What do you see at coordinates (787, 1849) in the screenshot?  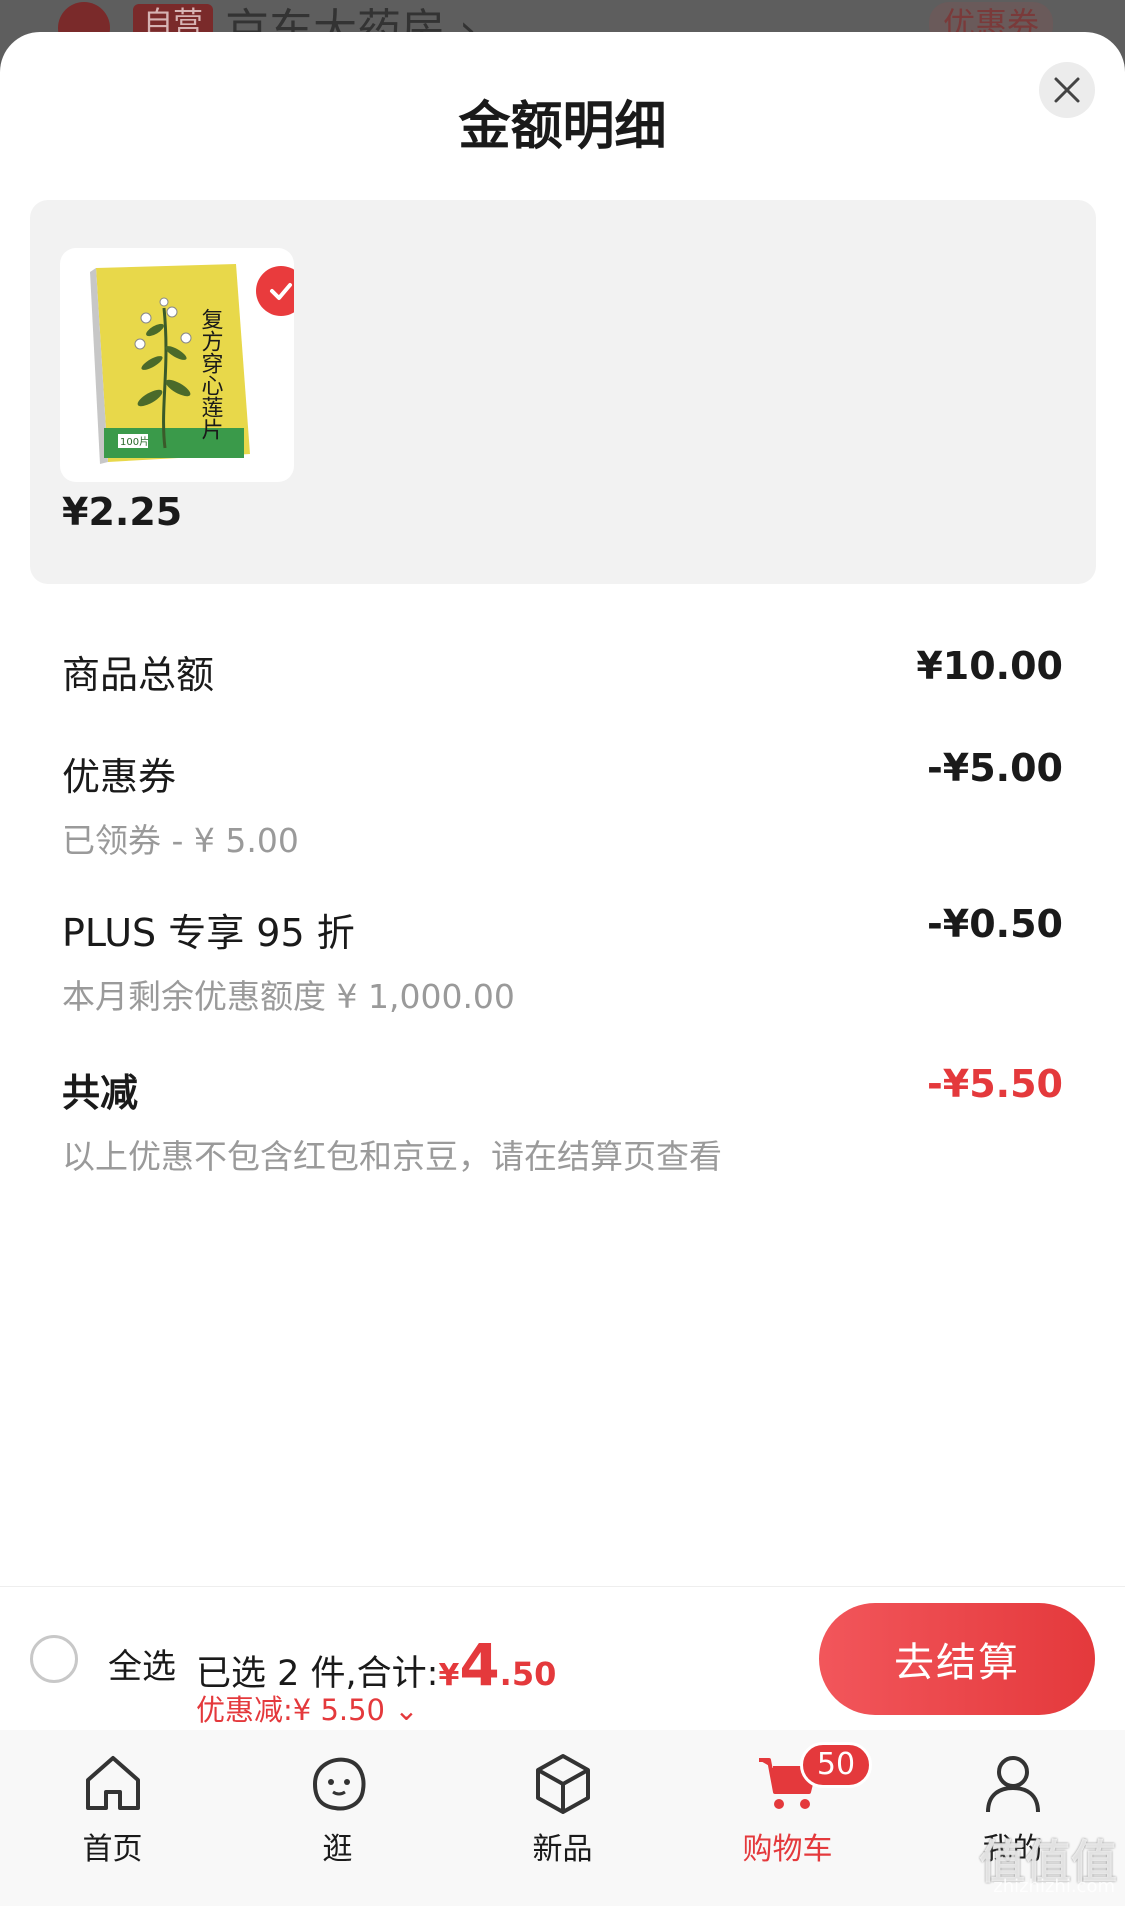 I see `tab-cart-label: 购物车` at bounding box center [787, 1849].